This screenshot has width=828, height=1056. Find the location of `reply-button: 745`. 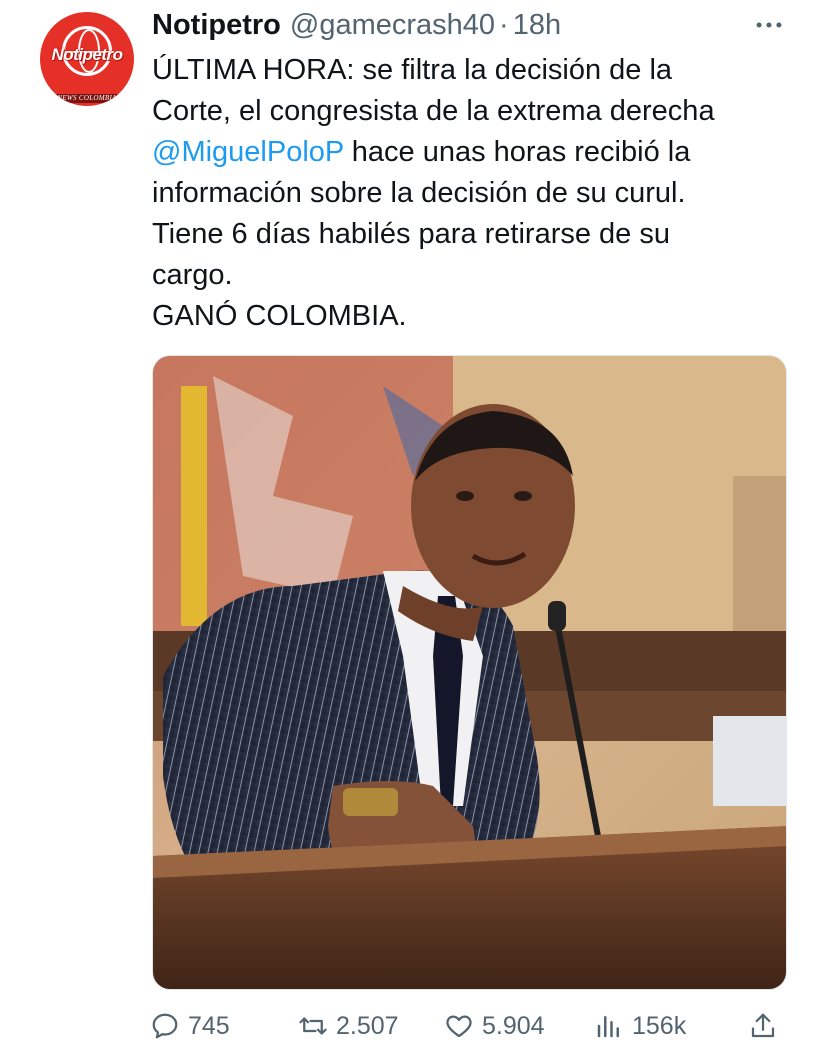

reply-button: 745 is located at coordinates (190, 1026).